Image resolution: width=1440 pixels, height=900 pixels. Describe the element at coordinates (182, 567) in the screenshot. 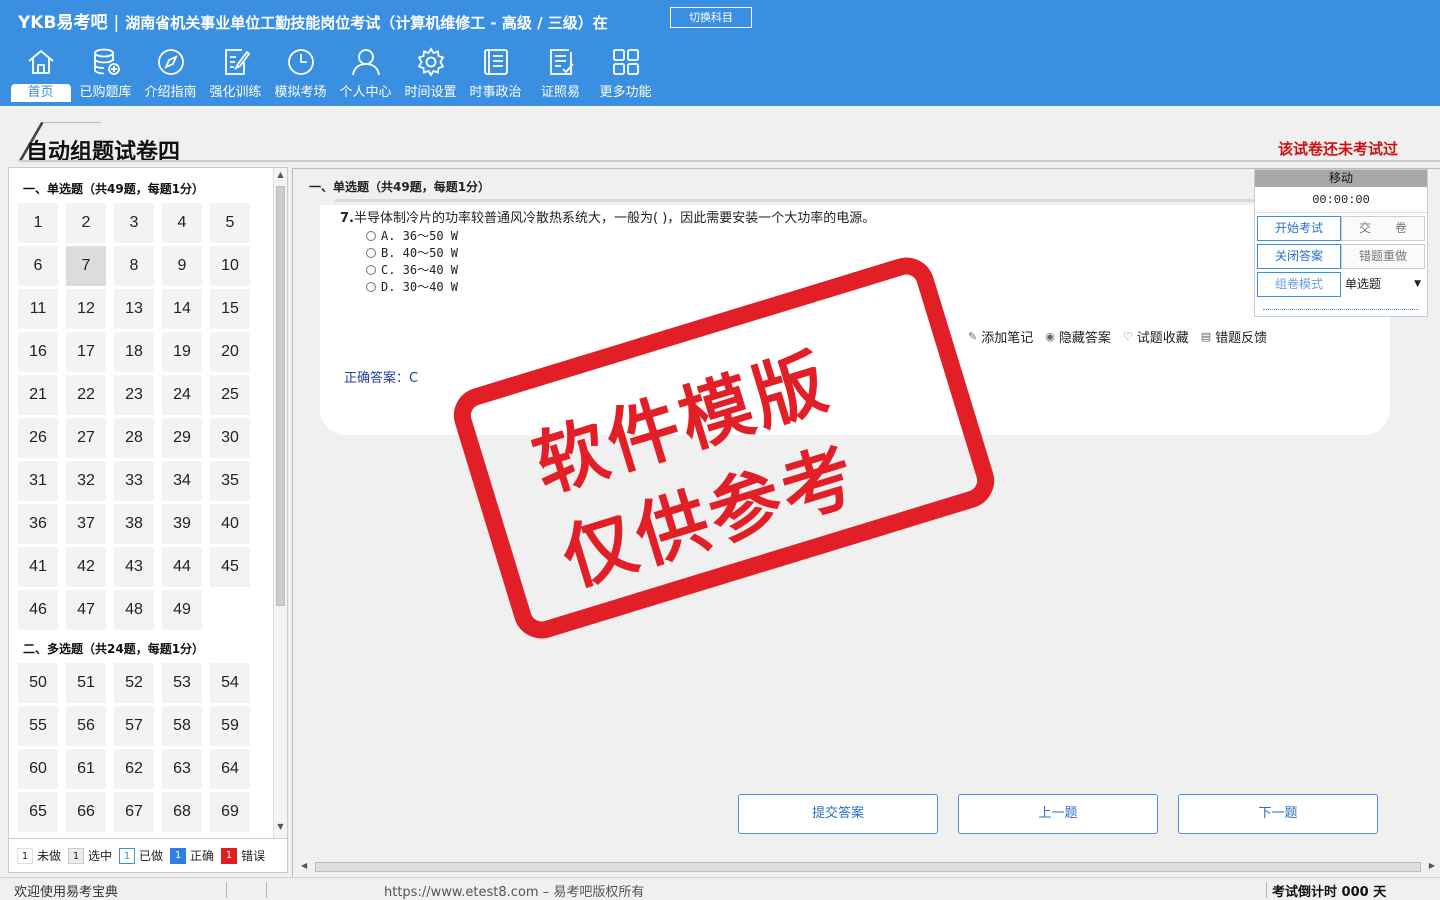

I see `question-cell-44: 44` at that location.